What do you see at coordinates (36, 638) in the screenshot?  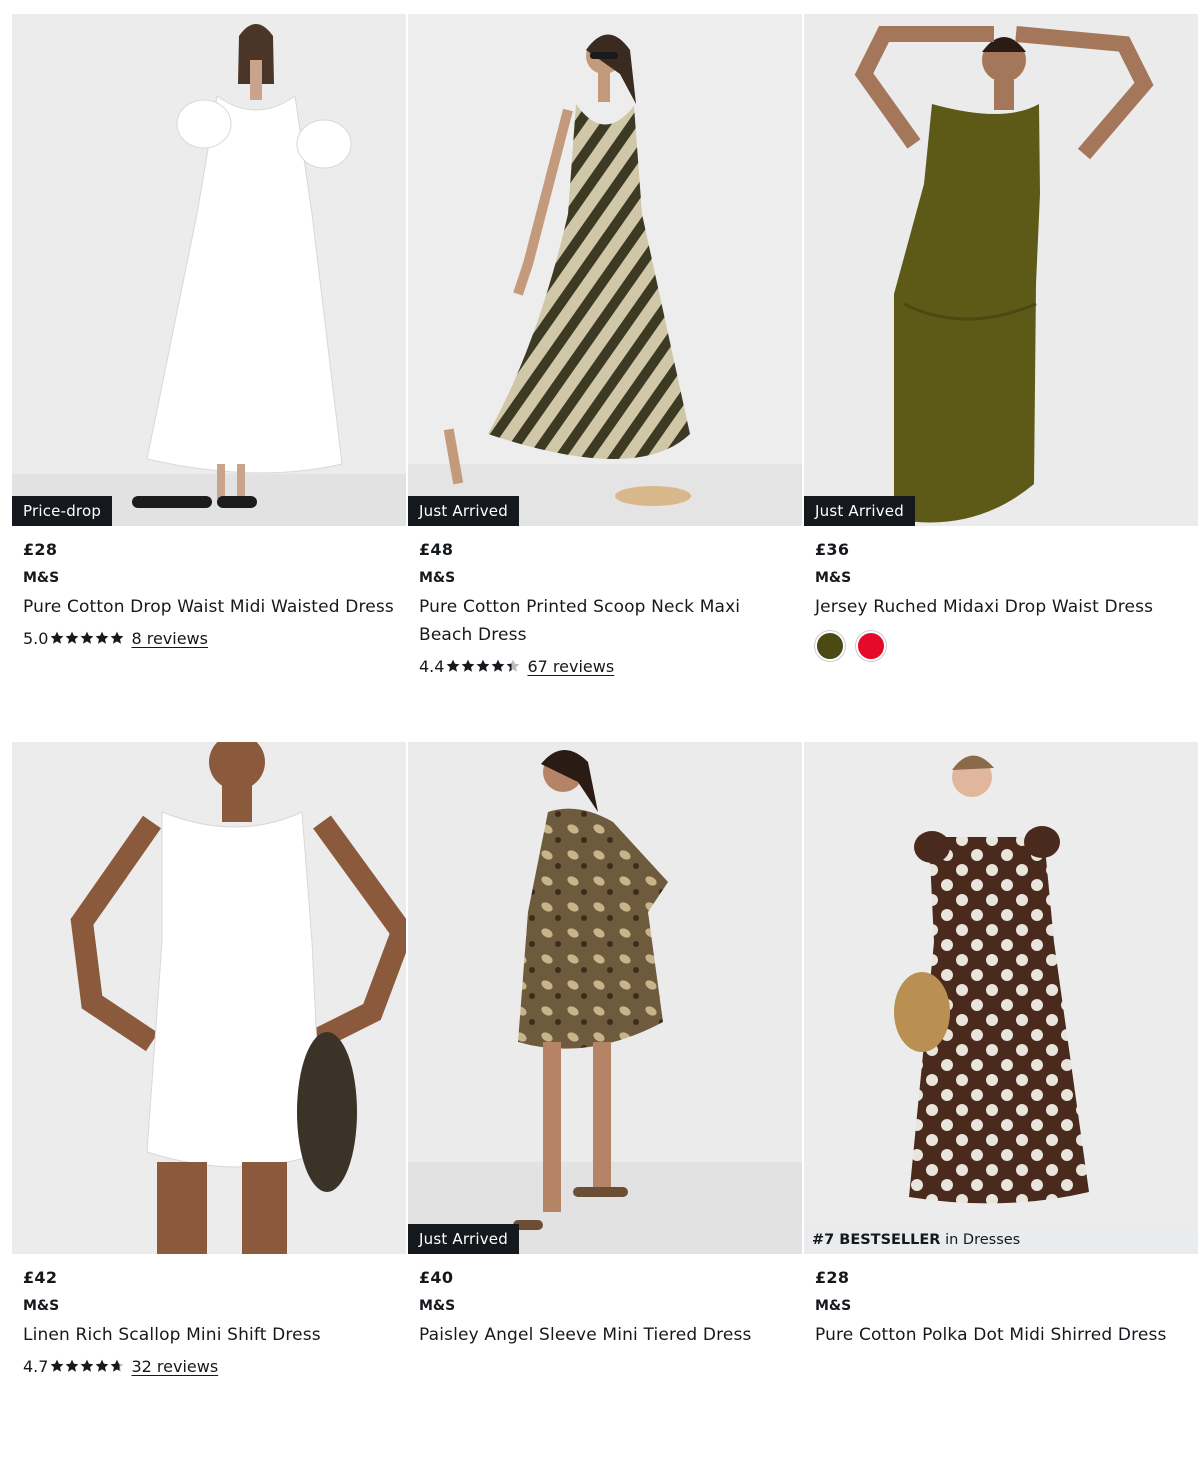 I see `rating-value: 5.0` at bounding box center [36, 638].